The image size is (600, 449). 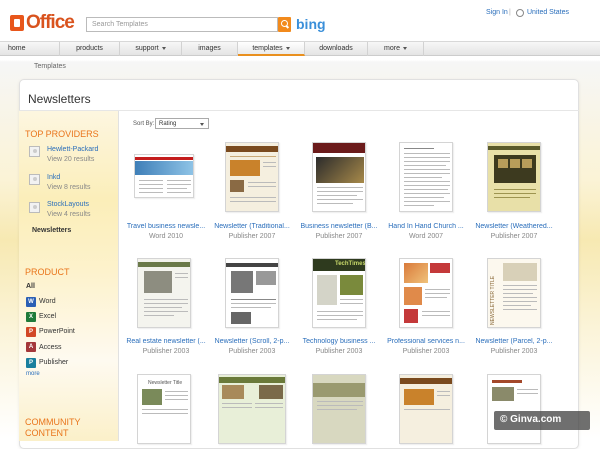 I want to click on template-thumbnail: NEWSLETTER TITLE, so click(x=514, y=293).